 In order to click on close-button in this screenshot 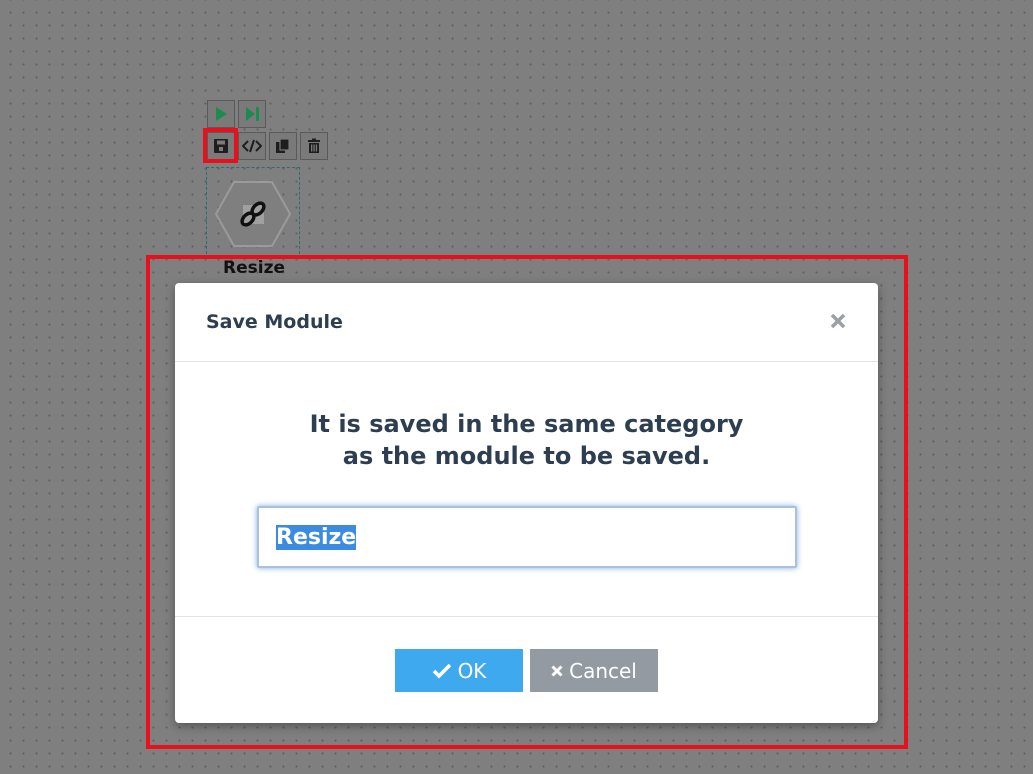, I will do `click(838, 321)`.